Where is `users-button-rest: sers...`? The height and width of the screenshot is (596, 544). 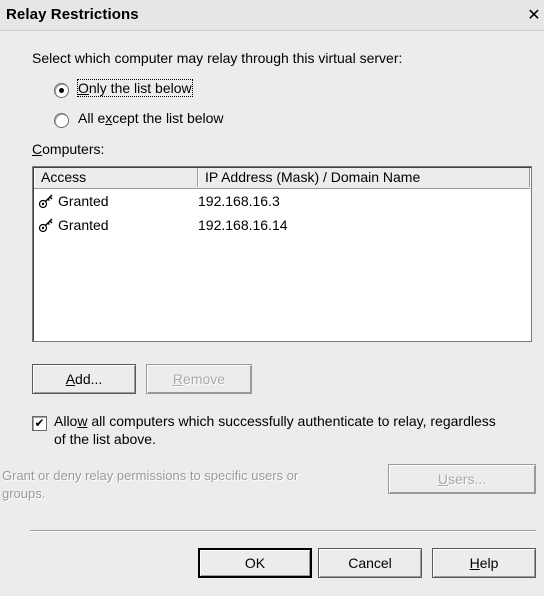
users-button-rest: sers... is located at coordinates (467, 479).